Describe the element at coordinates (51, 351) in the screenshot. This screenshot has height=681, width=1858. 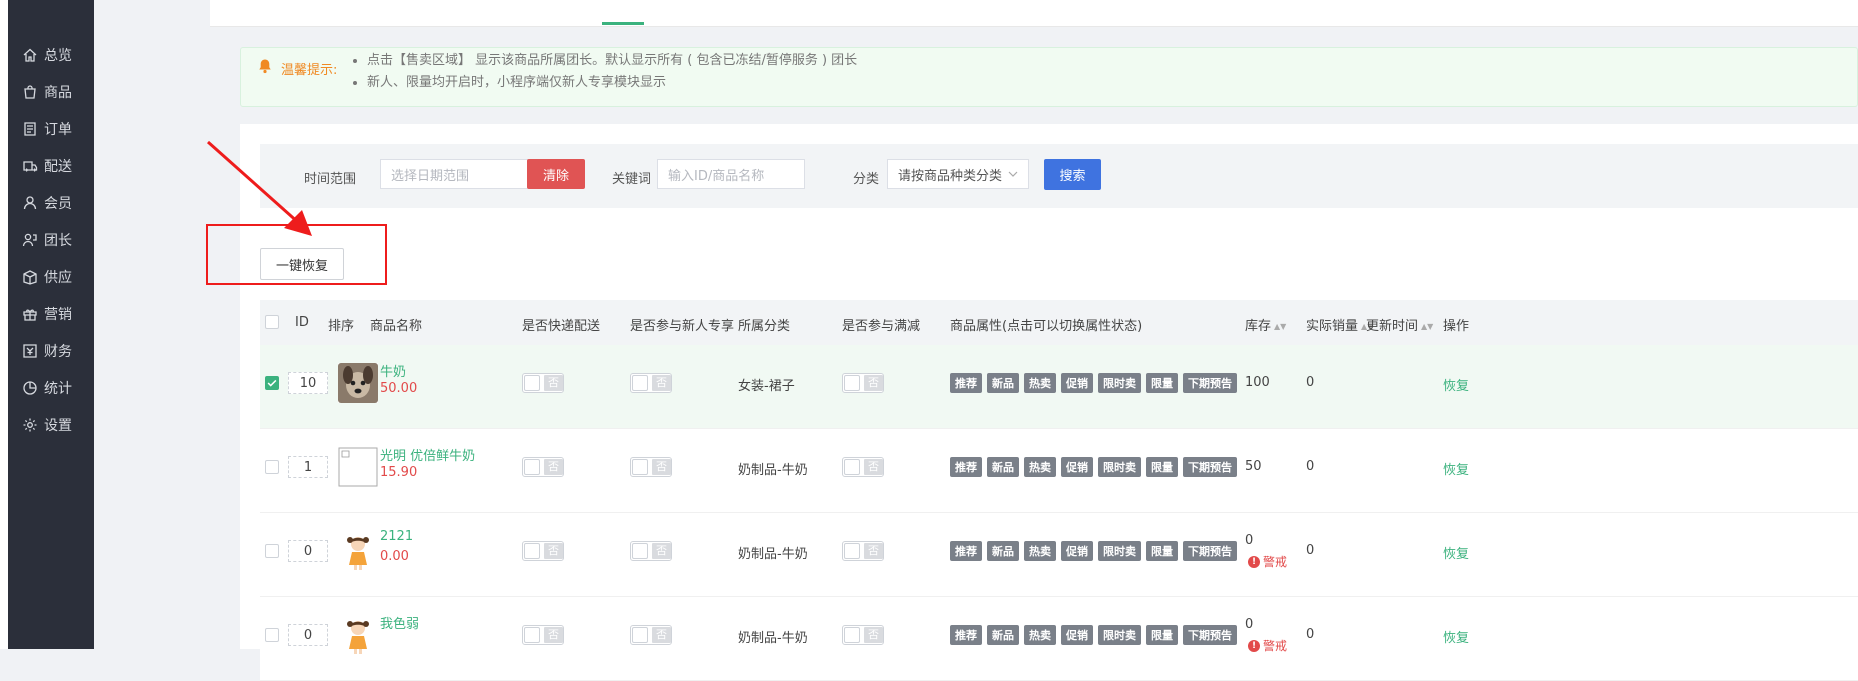
I see `sidebar-item: 财务` at that location.